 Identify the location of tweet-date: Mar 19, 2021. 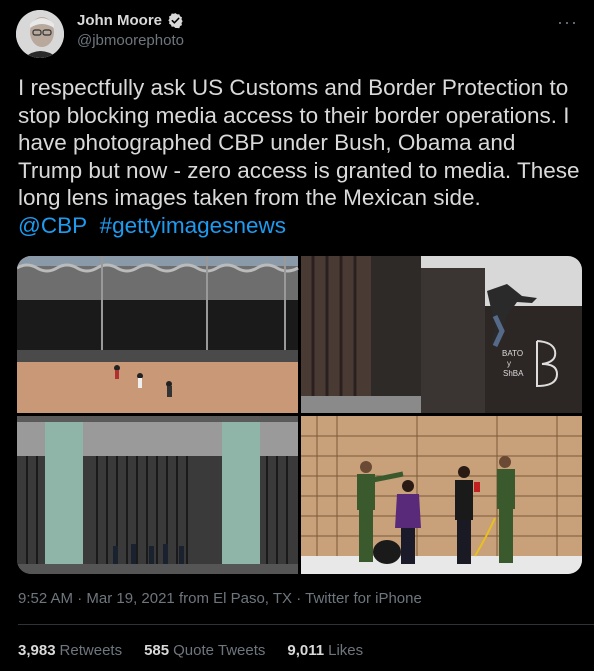
(130, 598).